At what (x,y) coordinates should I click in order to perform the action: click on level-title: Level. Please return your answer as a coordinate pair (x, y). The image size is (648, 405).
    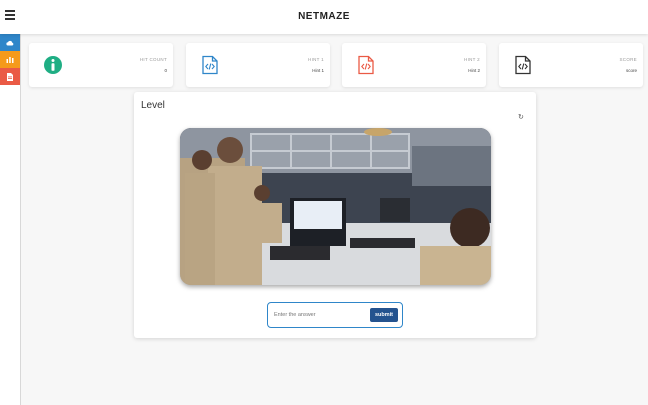
    Looking at the image, I should click on (153, 105).